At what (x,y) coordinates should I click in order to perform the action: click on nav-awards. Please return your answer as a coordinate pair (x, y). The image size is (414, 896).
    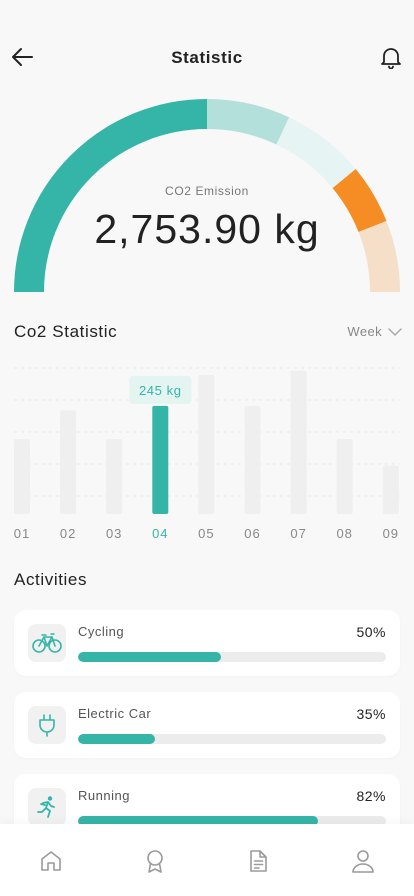
    Looking at the image, I should click on (155, 861).